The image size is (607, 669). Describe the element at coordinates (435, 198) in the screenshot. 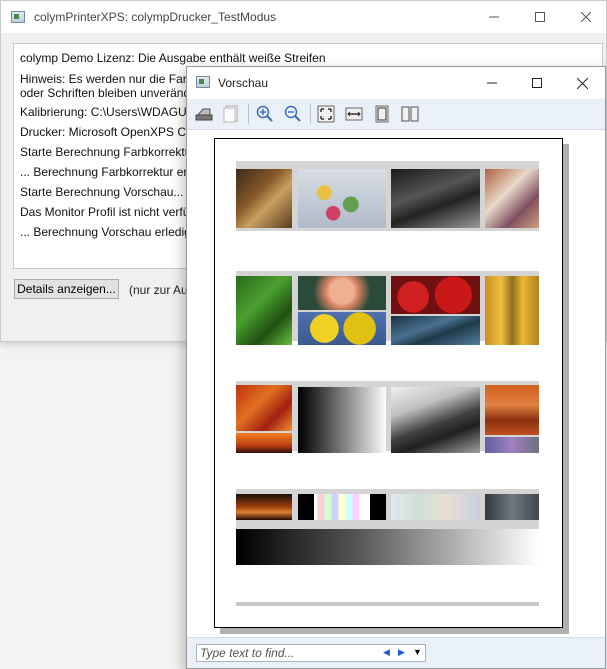

I see `sample-image-calculator` at that location.